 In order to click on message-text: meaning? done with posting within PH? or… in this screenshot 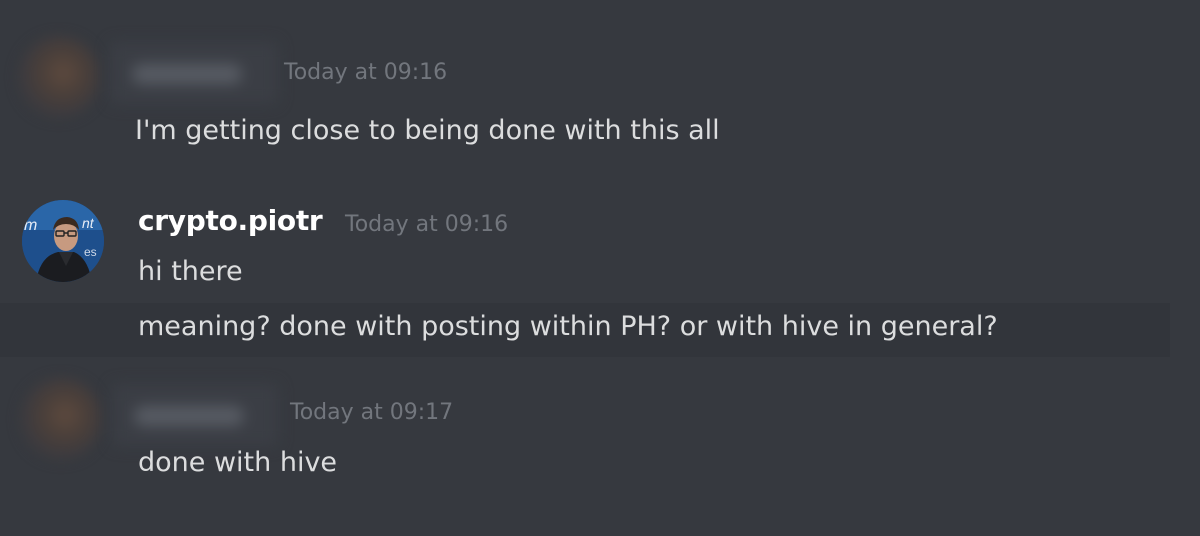, I will do `click(568, 326)`.